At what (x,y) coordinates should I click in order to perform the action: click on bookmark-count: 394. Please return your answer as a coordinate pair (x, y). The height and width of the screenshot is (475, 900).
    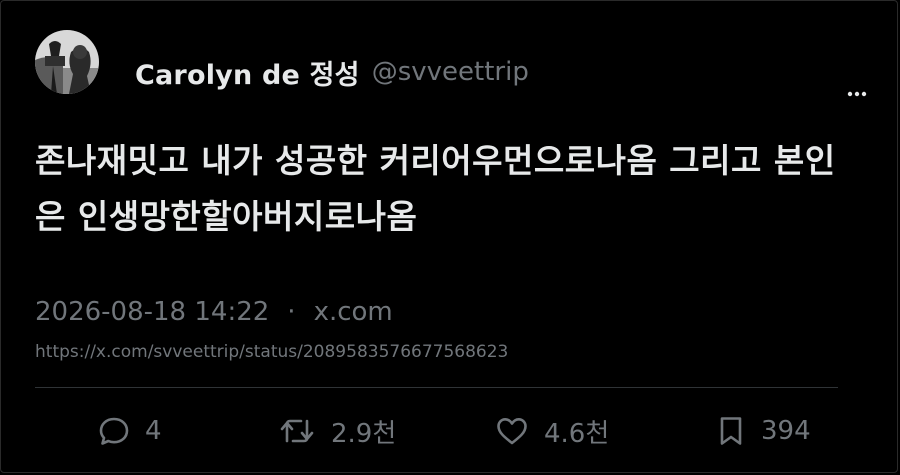
    Looking at the image, I should click on (786, 431).